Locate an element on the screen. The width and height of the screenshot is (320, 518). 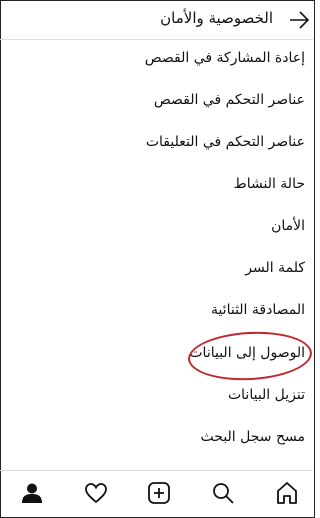
settings-item: تنزيل البيانات is located at coordinates (266, 395).